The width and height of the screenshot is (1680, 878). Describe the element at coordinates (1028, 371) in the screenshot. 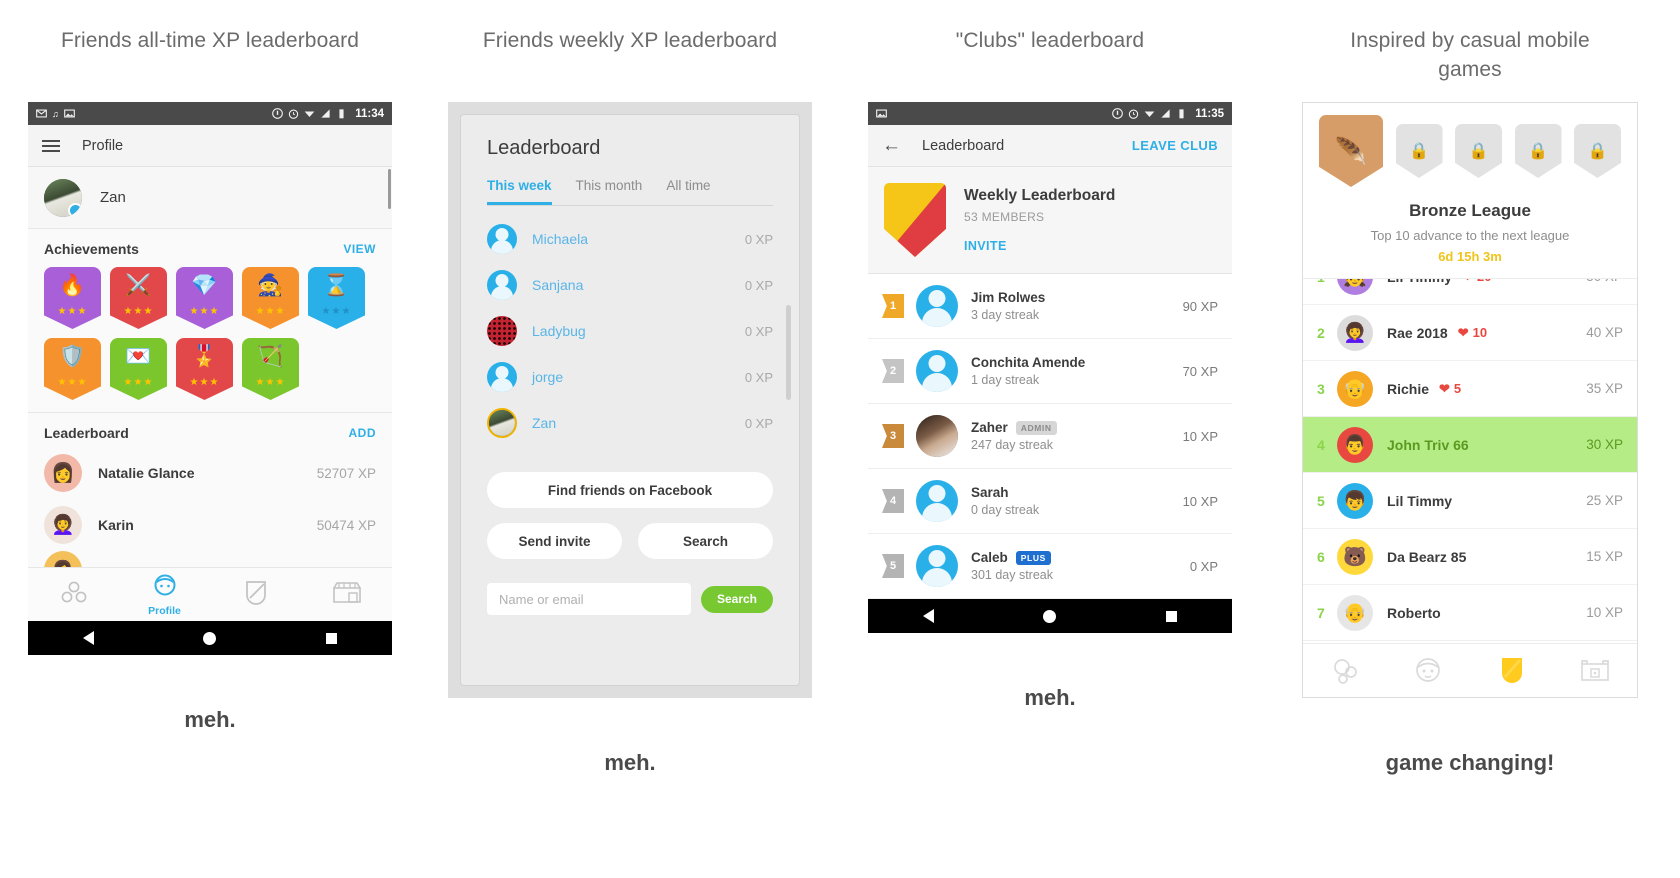

I see `member-meta: Conchita Amende 1 day streak` at that location.